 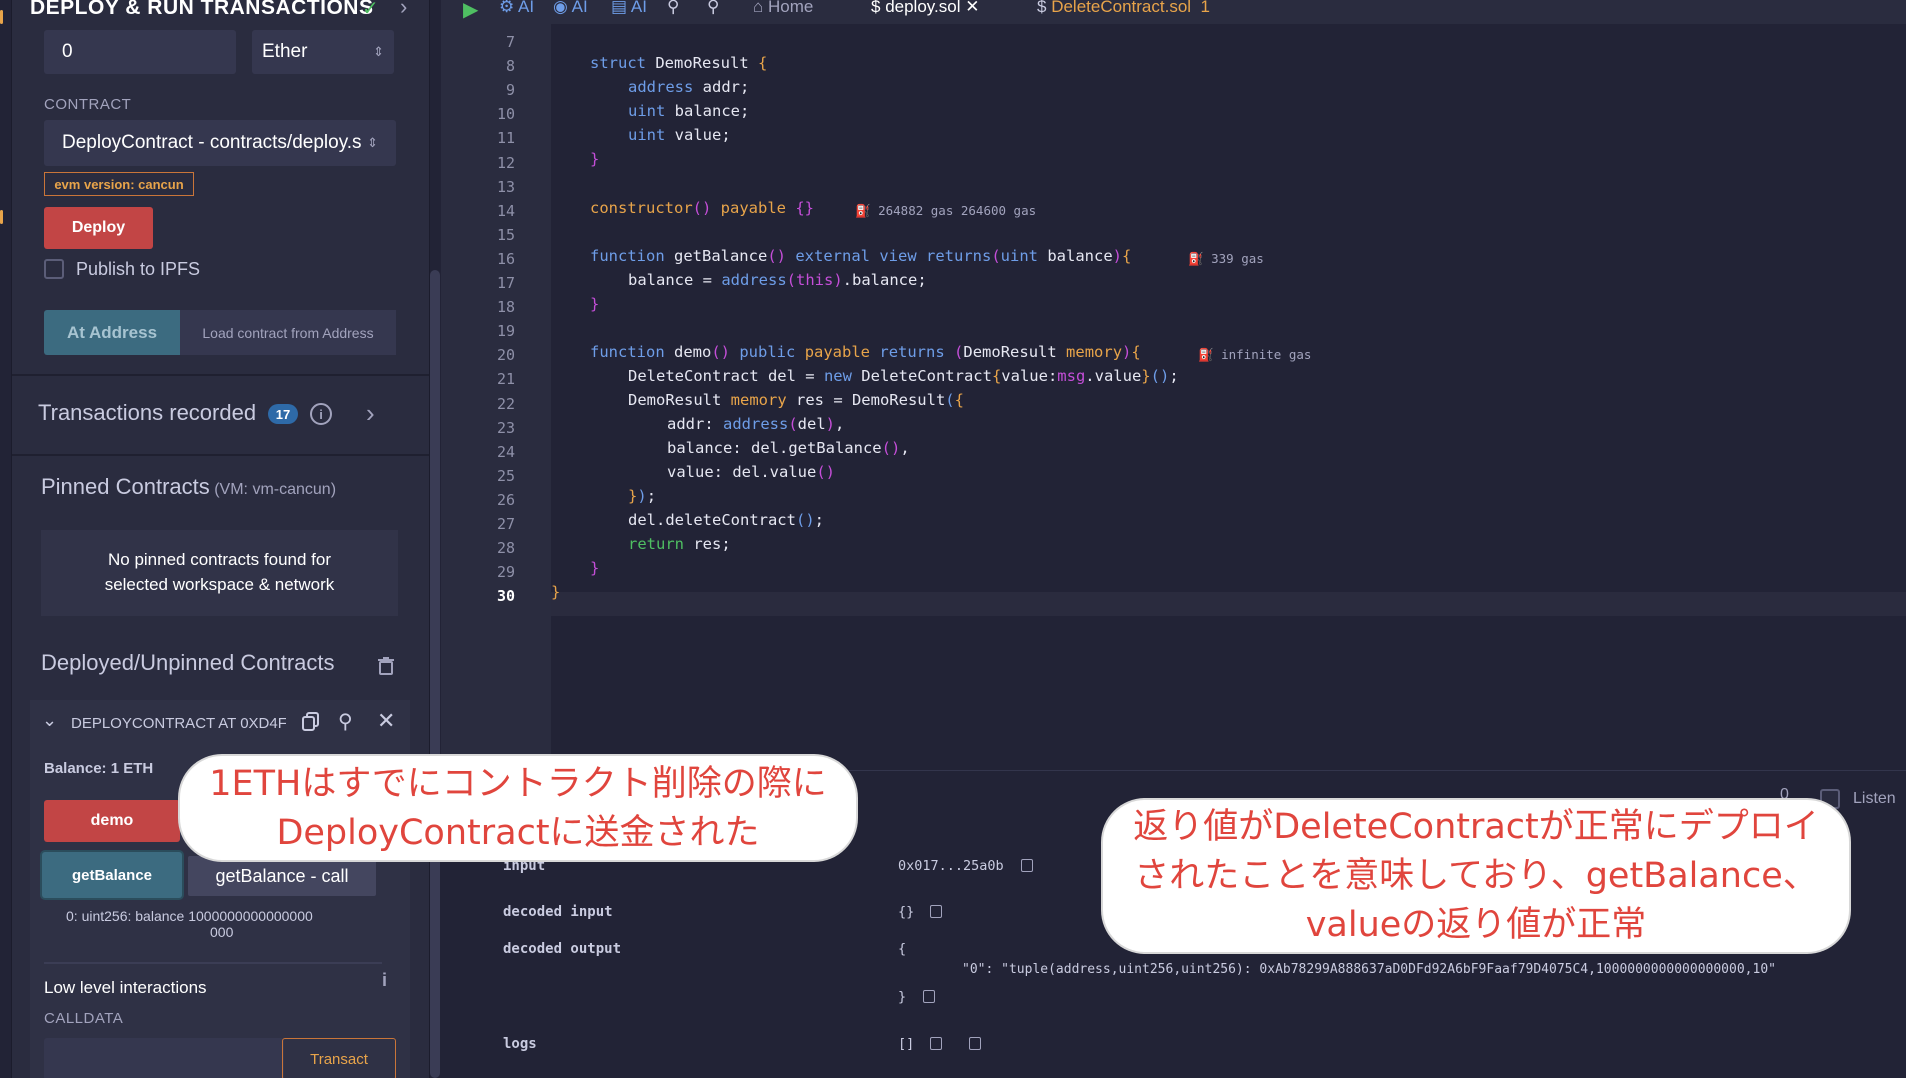 I want to click on call-result: 0: uint256: balance 1000000000000000 000, so click(x=189, y=924).